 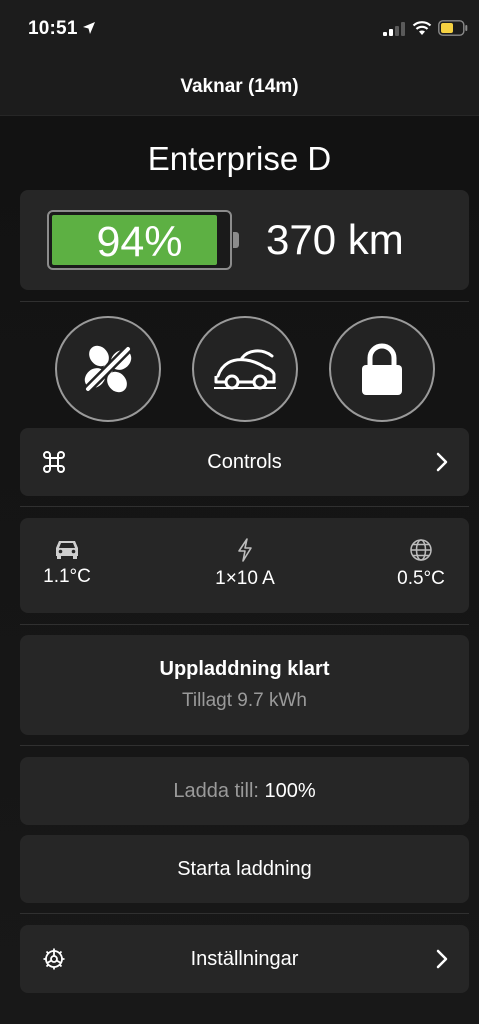 What do you see at coordinates (453, 28) in the screenshot?
I see `battery-icon` at bounding box center [453, 28].